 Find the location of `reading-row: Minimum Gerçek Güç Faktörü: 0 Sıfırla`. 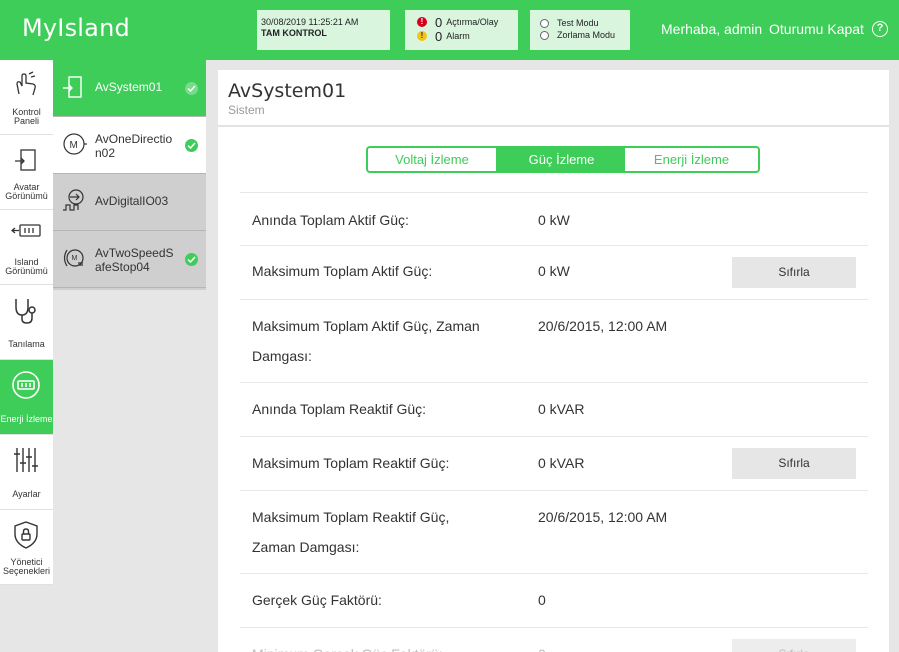

reading-row: Minimum Gerçek Güç Faktörü: 0 Sıfırla is located at coordinates (554, 639).